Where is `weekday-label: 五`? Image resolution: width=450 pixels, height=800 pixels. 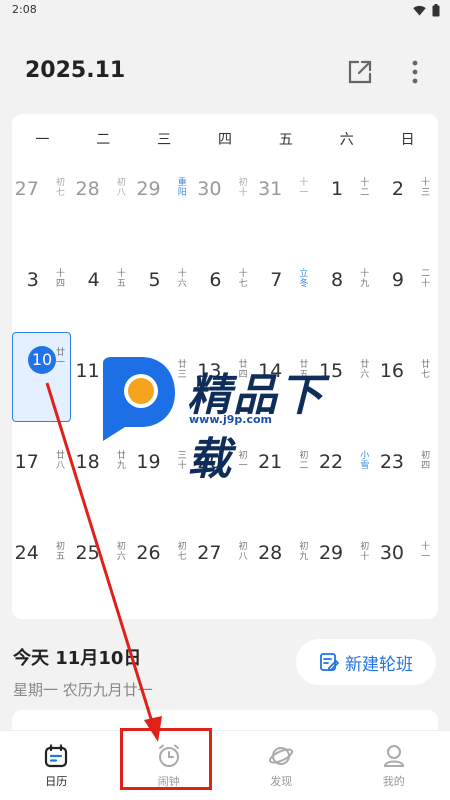
weekday-label: 五 is located at coordinates (285, 140).